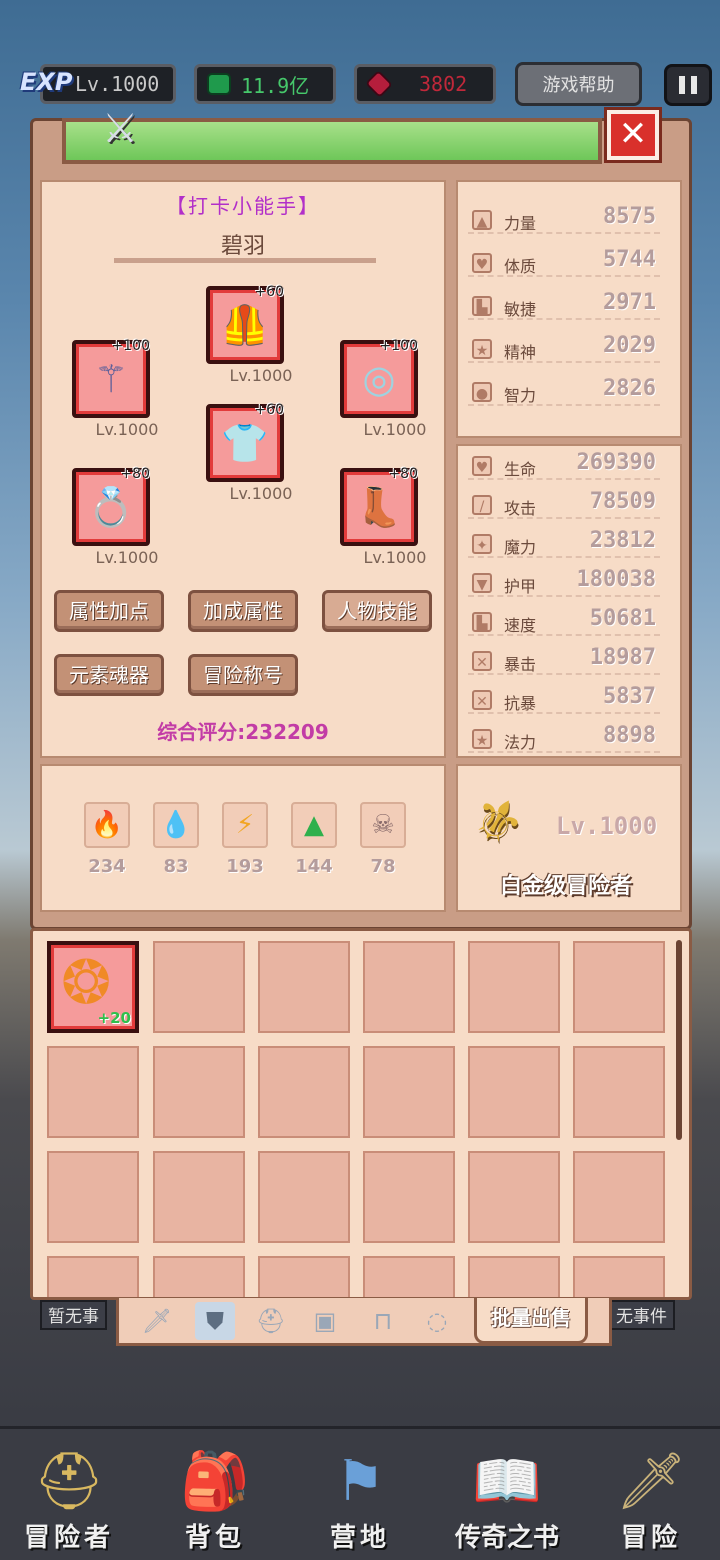 This screenshot has width=720, height=1560. I want to click on equip-slot-helmet: 🦺 +60, so click(245, 324).